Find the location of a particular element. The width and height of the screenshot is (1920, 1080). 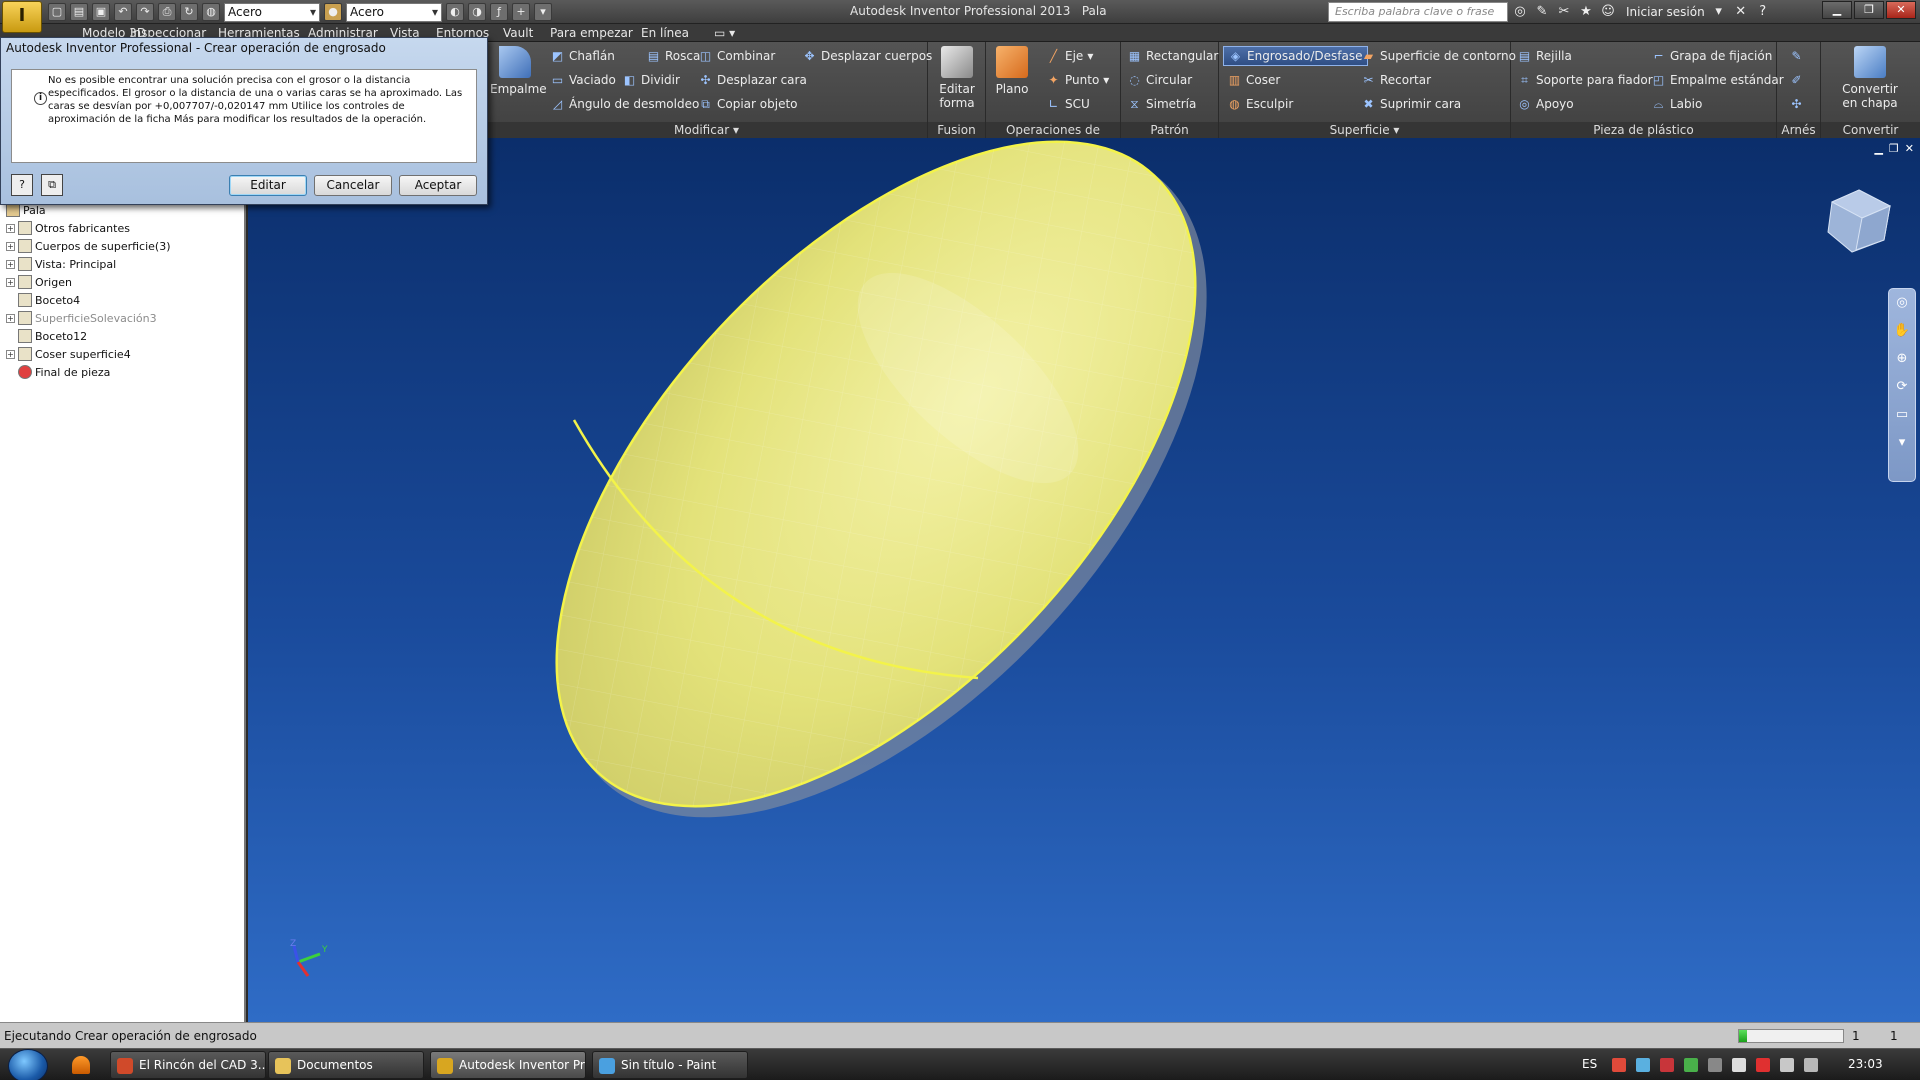

save-icon: ▣ is located at coordinates (101, 12).